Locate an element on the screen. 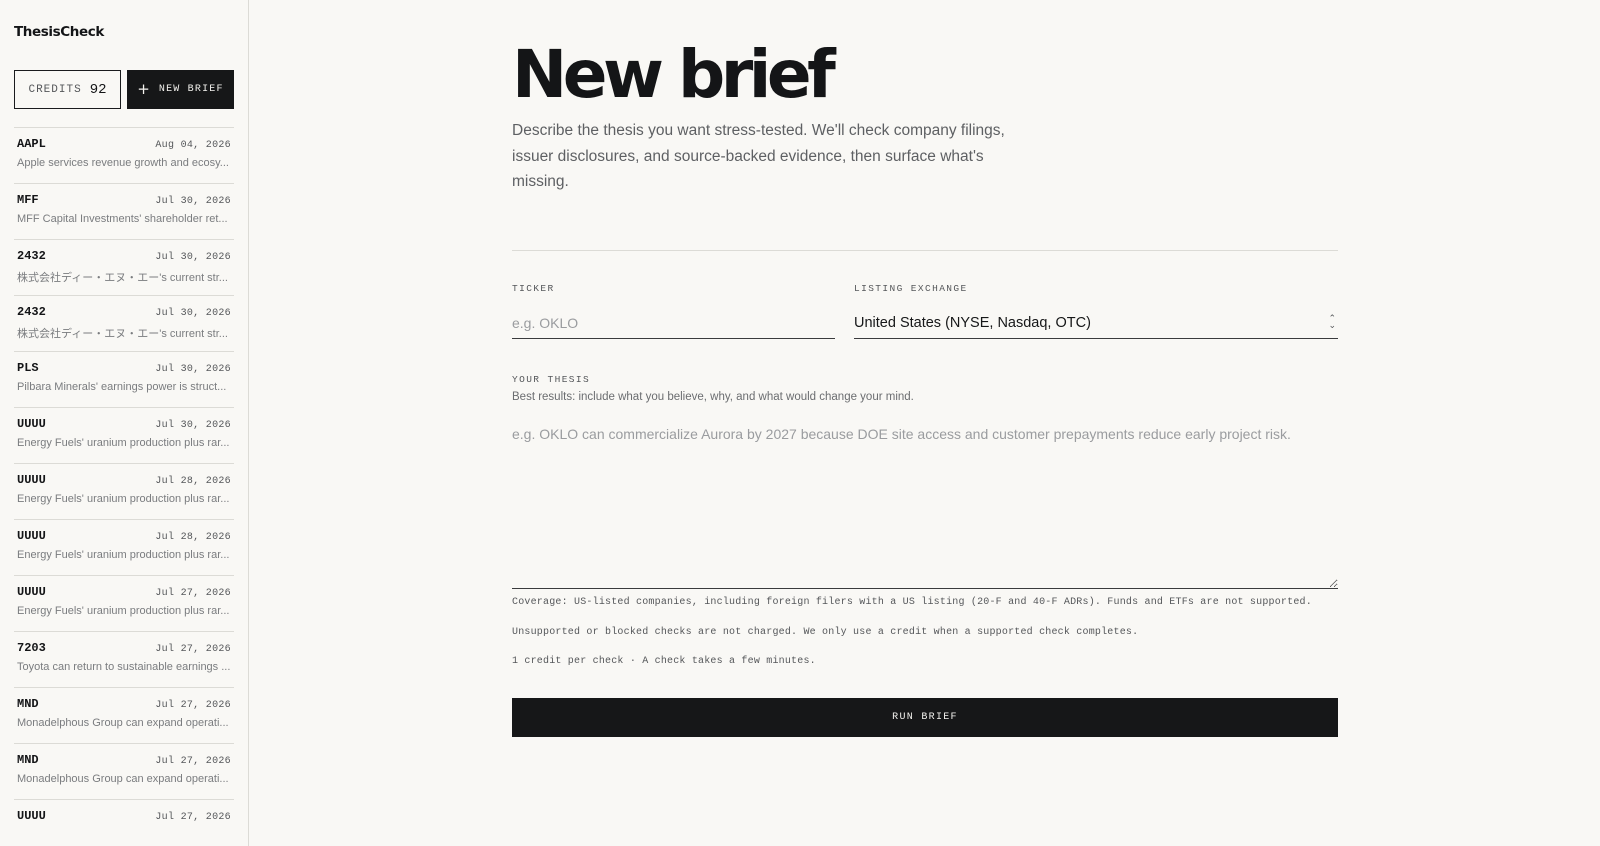  history-item: UUUU Jul 27, 2026 is located at coordinates (124, 822).